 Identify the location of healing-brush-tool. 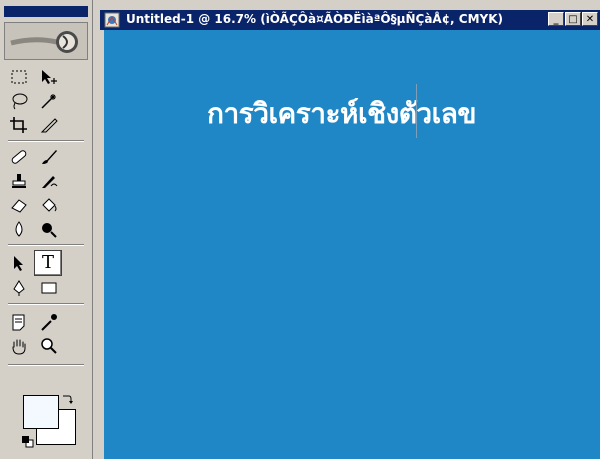
(19, 157).